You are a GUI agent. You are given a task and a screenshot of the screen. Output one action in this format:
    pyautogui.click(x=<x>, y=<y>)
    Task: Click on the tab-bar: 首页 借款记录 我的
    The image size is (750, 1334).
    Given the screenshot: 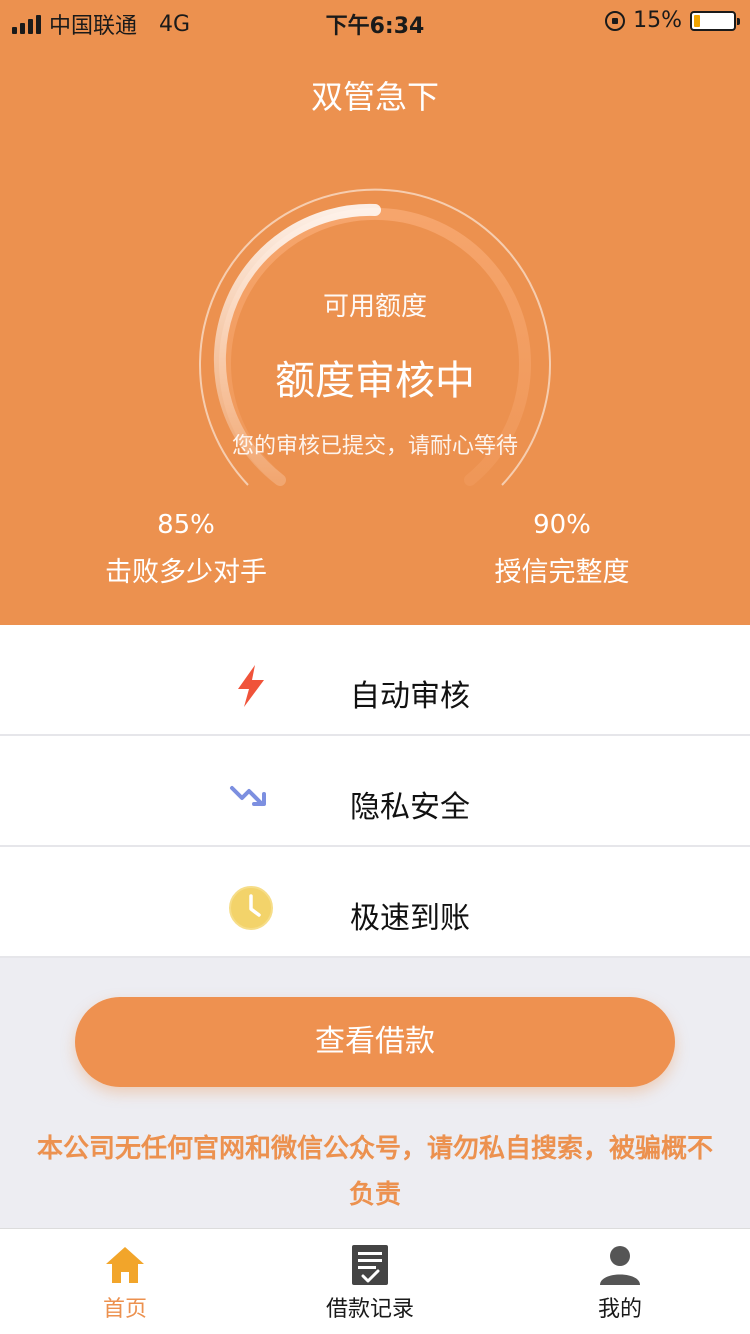 What is the action you would take?
    pyautogui.click(x=375, y=1281)
    